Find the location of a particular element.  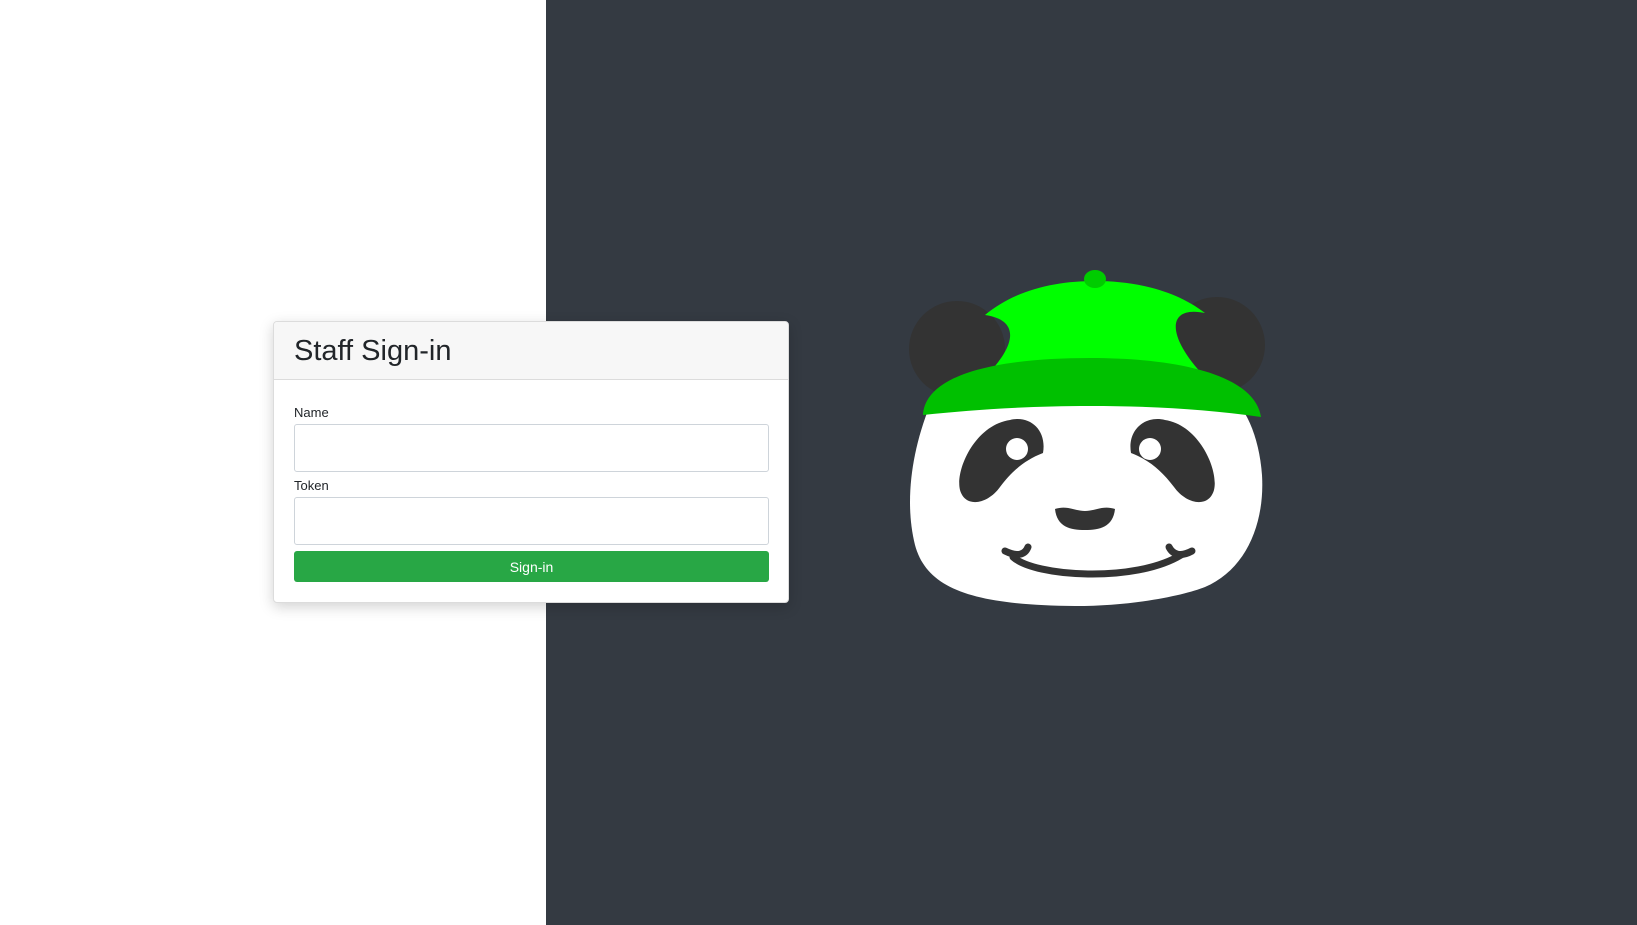

panda-right-eye is located at coordinates (1150, 449).